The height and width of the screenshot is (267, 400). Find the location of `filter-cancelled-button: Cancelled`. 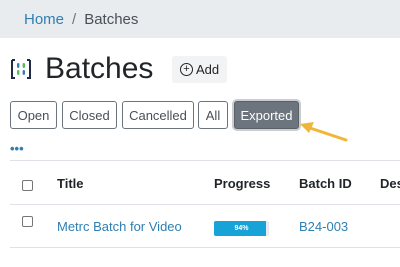

filter-cancelled-button: Cancelled is located at coordinates (158, 115).